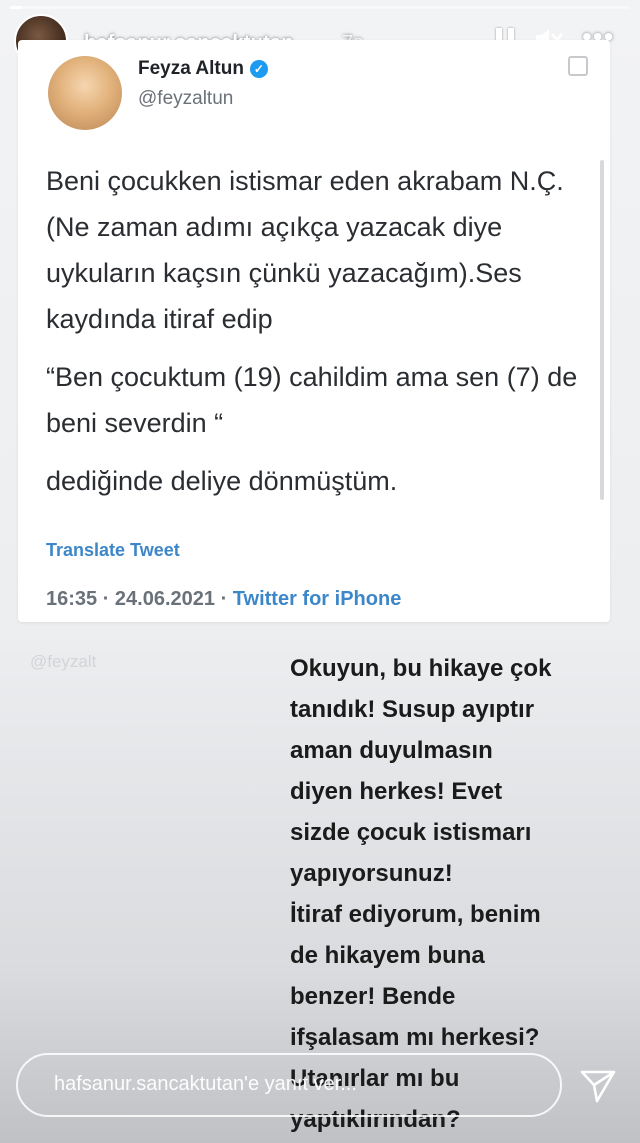  I want to click on watermark: @feyzalt, so click(63, 661).